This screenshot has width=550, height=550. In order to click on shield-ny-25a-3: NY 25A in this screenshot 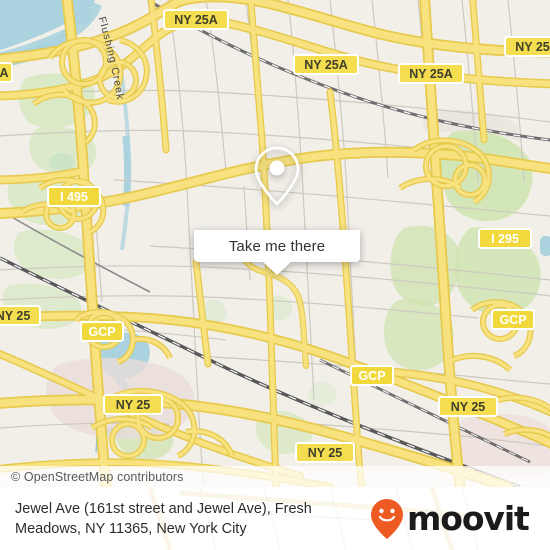, I will do `click(431, 73)`.